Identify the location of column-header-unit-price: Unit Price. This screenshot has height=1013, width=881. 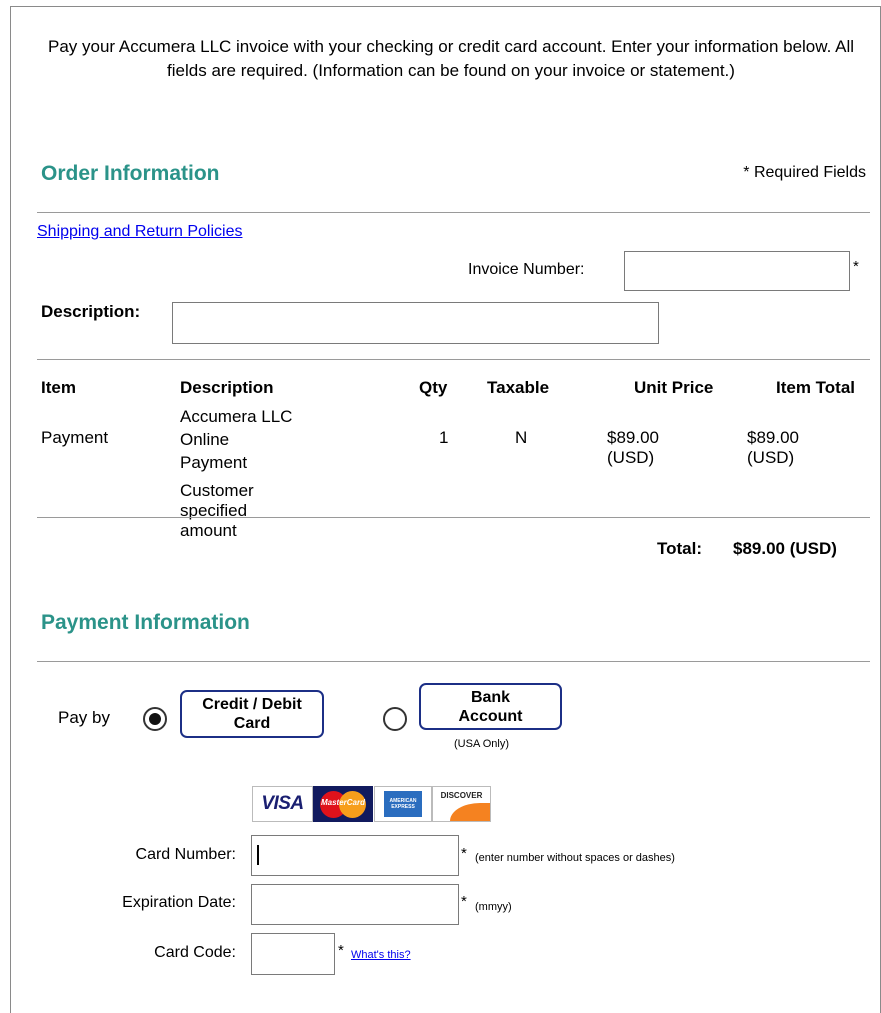
(674, 387).